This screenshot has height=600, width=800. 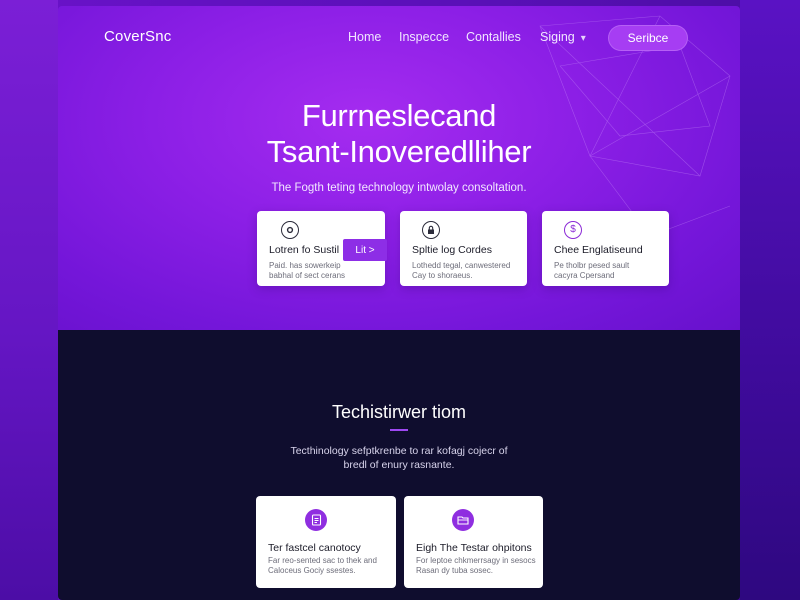 I want to click on nav-contallies: Contallies, so click(x=493, y=37).